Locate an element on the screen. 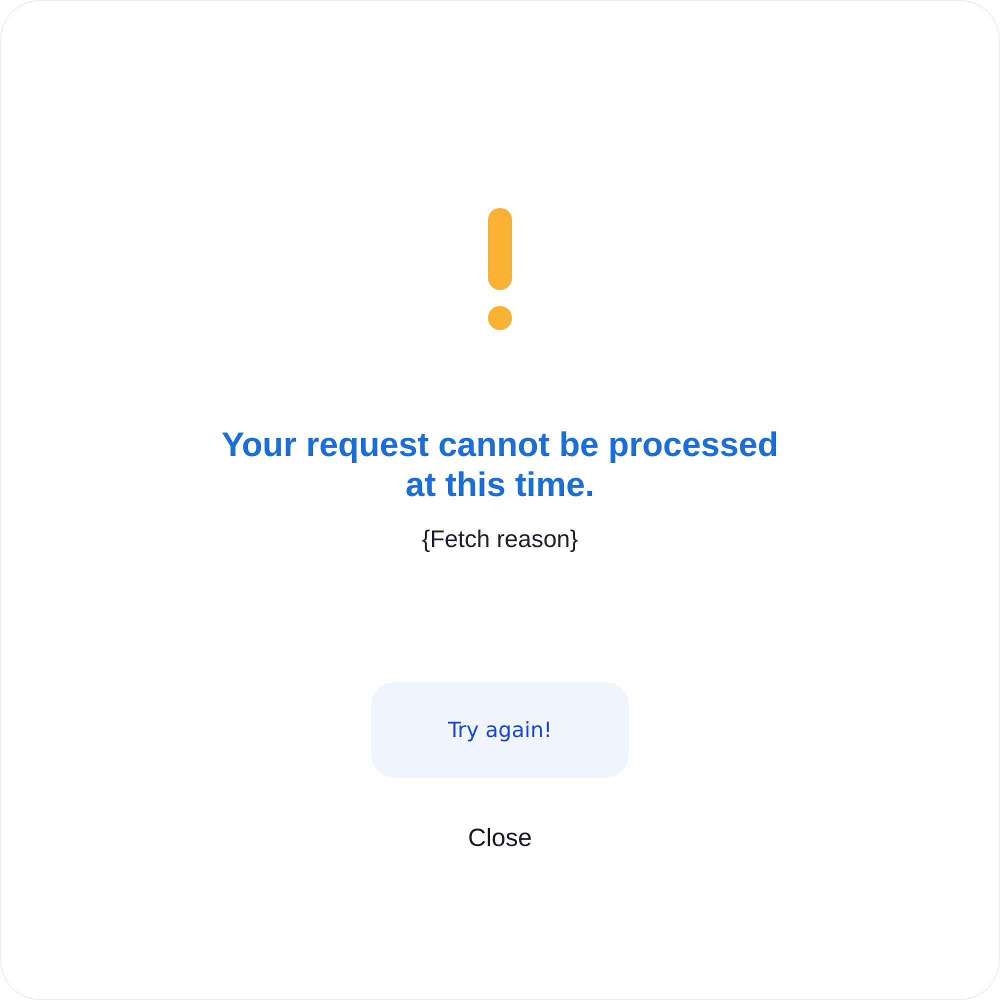 The height and width of the screenshot is (1000, 1000). close-button: Close is located at coordinates (500, 838).